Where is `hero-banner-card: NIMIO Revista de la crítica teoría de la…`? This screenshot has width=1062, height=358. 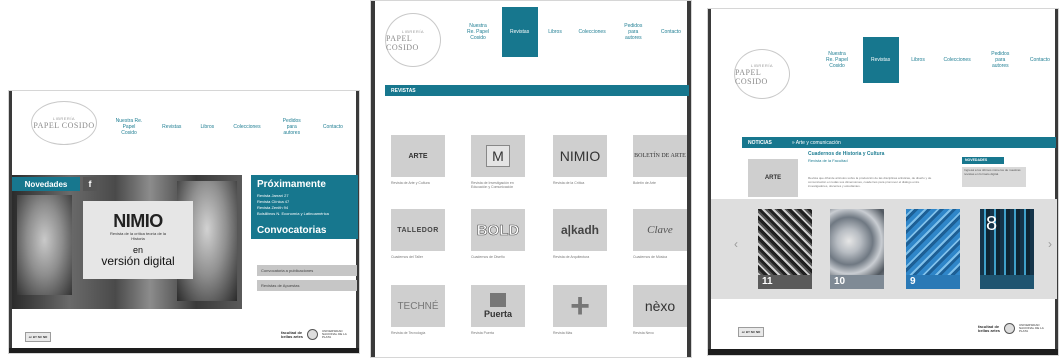 hero-banner-card: NIMIO Revista de la crítica teoría de la… is located at coordinates (138, 240).